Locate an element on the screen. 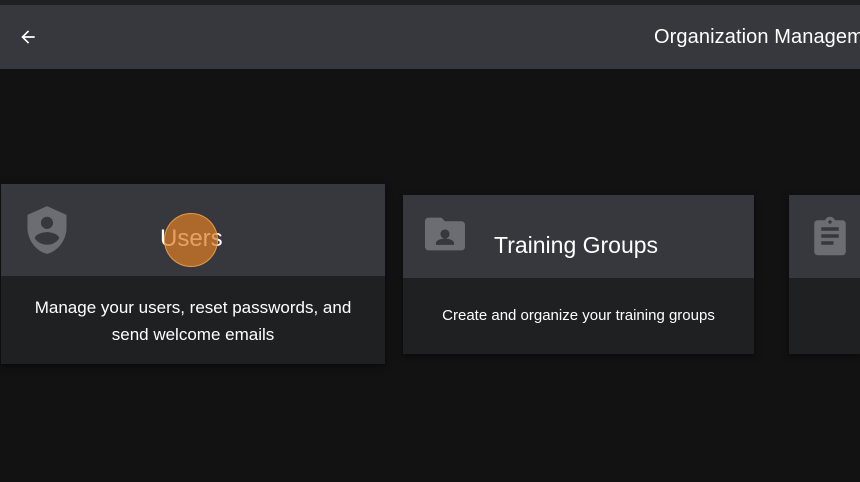  training-groups-card-title: Training Groups is located at coordinates (576, 245).